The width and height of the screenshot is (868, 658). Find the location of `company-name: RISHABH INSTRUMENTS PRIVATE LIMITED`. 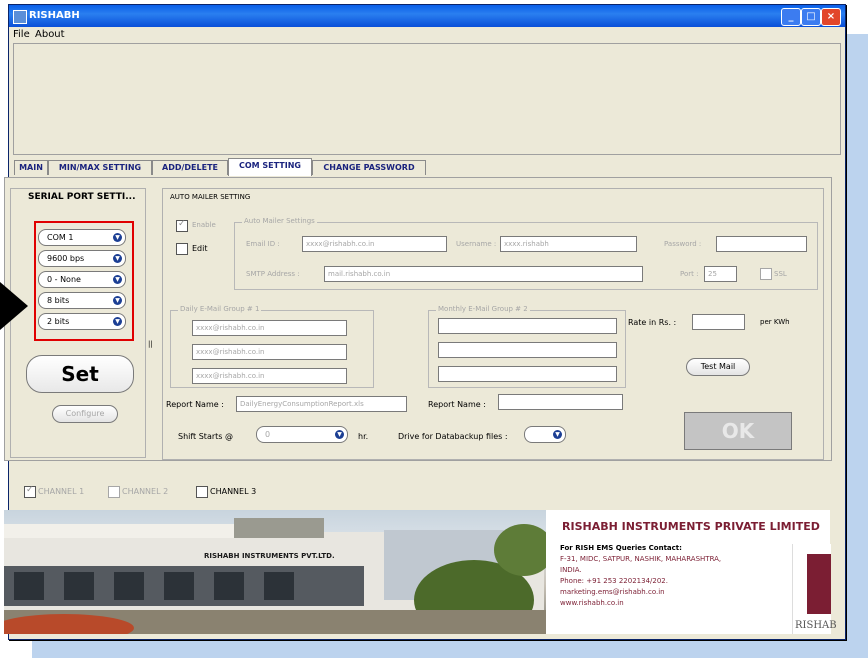

company-name: RISHABH INSTRUMENTS PRIVATE LIMITED is located at coordinates (691, 526).